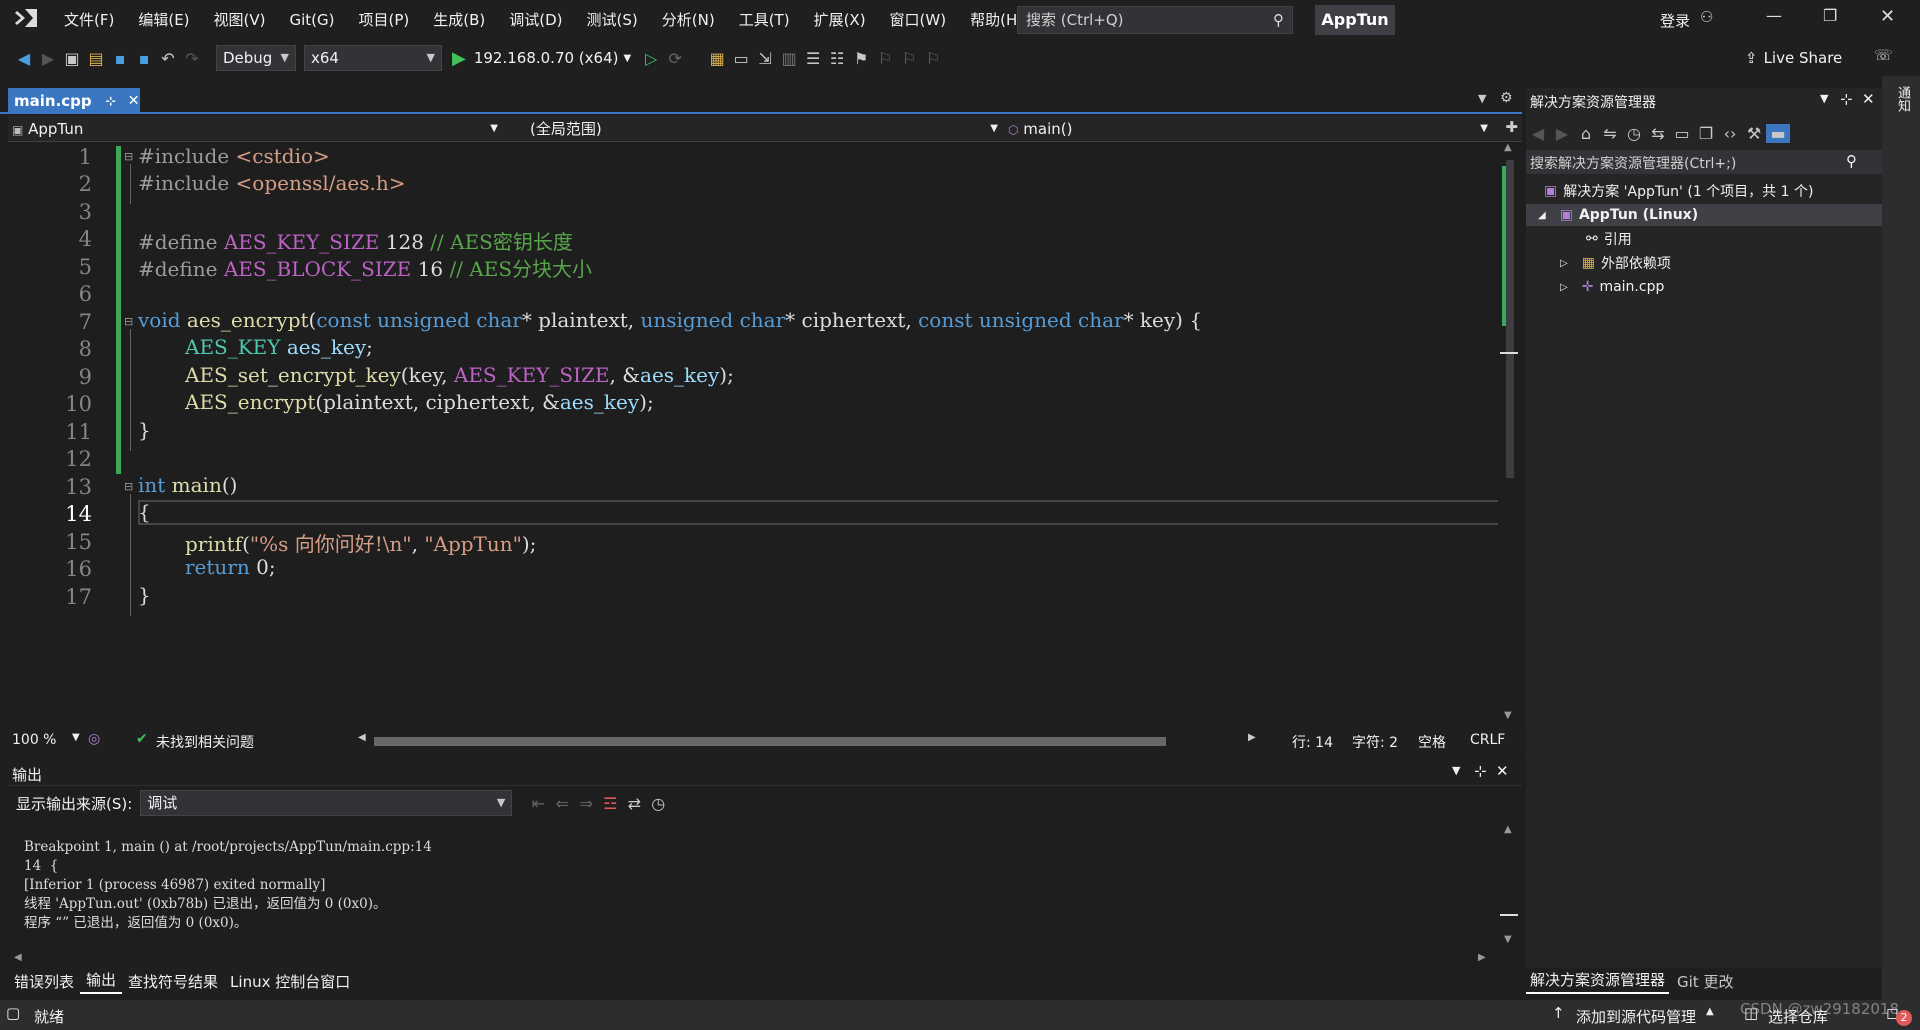 The image size is (1920, 1030). Describe the element at coordinates (1793, 58) in the screenshot. I see `live-share-button: ⇪ Live Share` at that location.